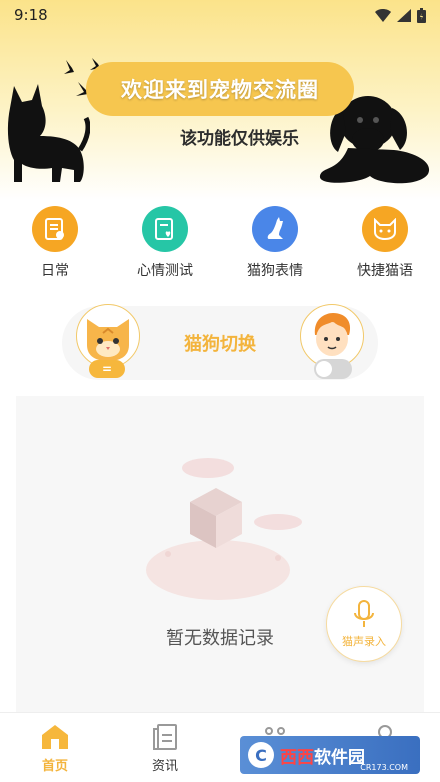 This screenshot has width=440, height=782. Describe the element at coordinates (239, 139) in the screenshot. I see `banner-subtitle: 该功能仅供娱乐` at that location.